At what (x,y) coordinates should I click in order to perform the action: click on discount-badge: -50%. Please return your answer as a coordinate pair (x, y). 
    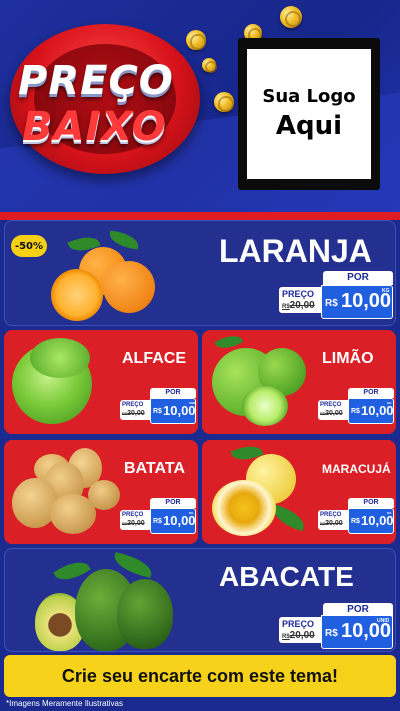
    Looking at the image, I should click on (29, 246).